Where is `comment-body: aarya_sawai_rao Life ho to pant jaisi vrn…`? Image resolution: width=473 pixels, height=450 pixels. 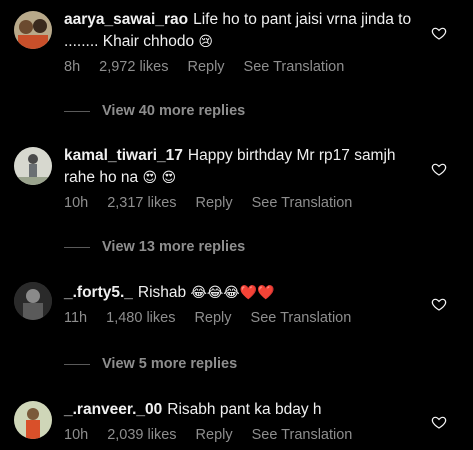
comment-body: aarya_sawai_rao Life ho to pant jaisi vrn… is located at coordinates (241, 42).